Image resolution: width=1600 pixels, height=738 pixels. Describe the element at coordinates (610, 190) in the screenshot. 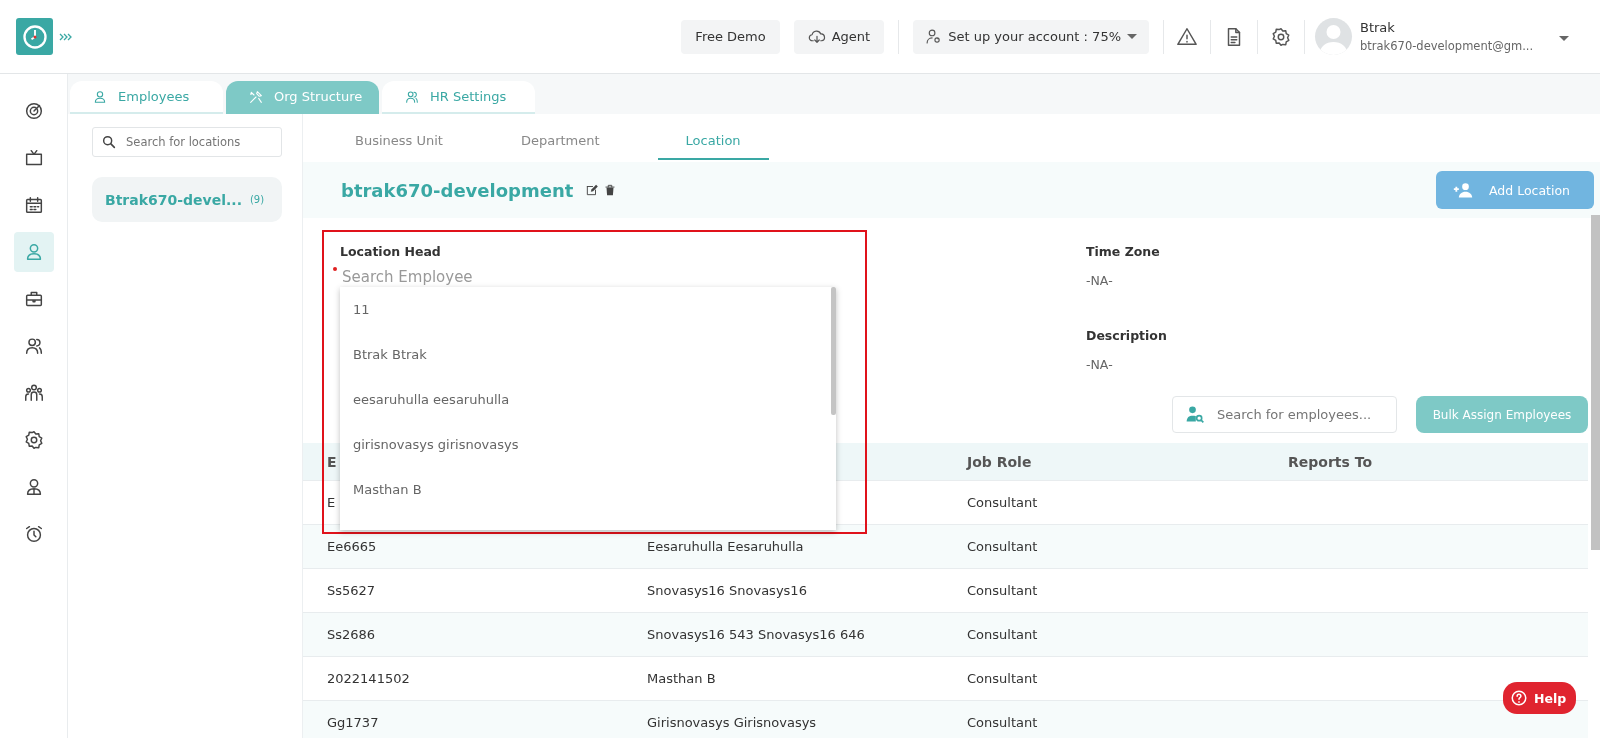

I see `trash-icon` at that location.